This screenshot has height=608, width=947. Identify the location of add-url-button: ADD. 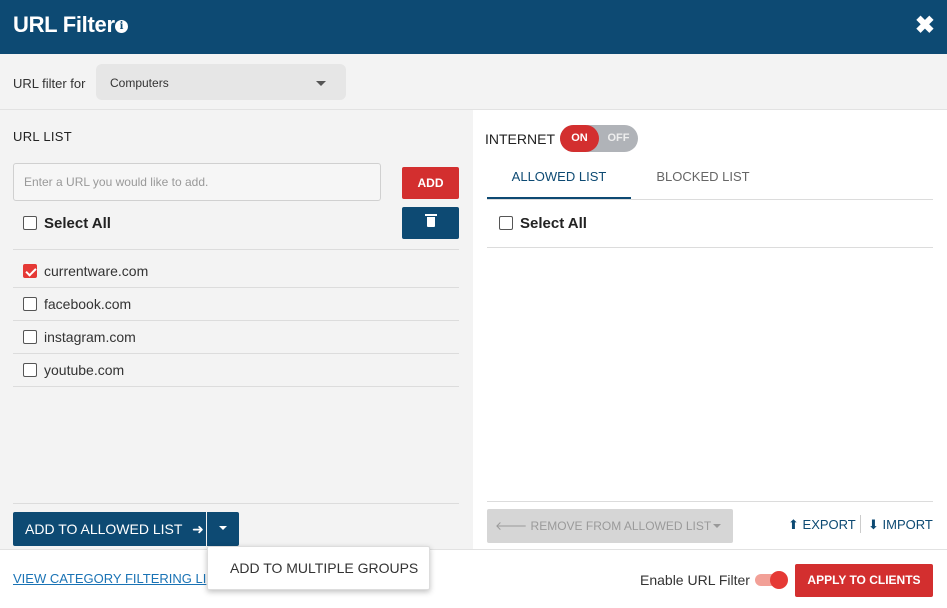
(430, 183).